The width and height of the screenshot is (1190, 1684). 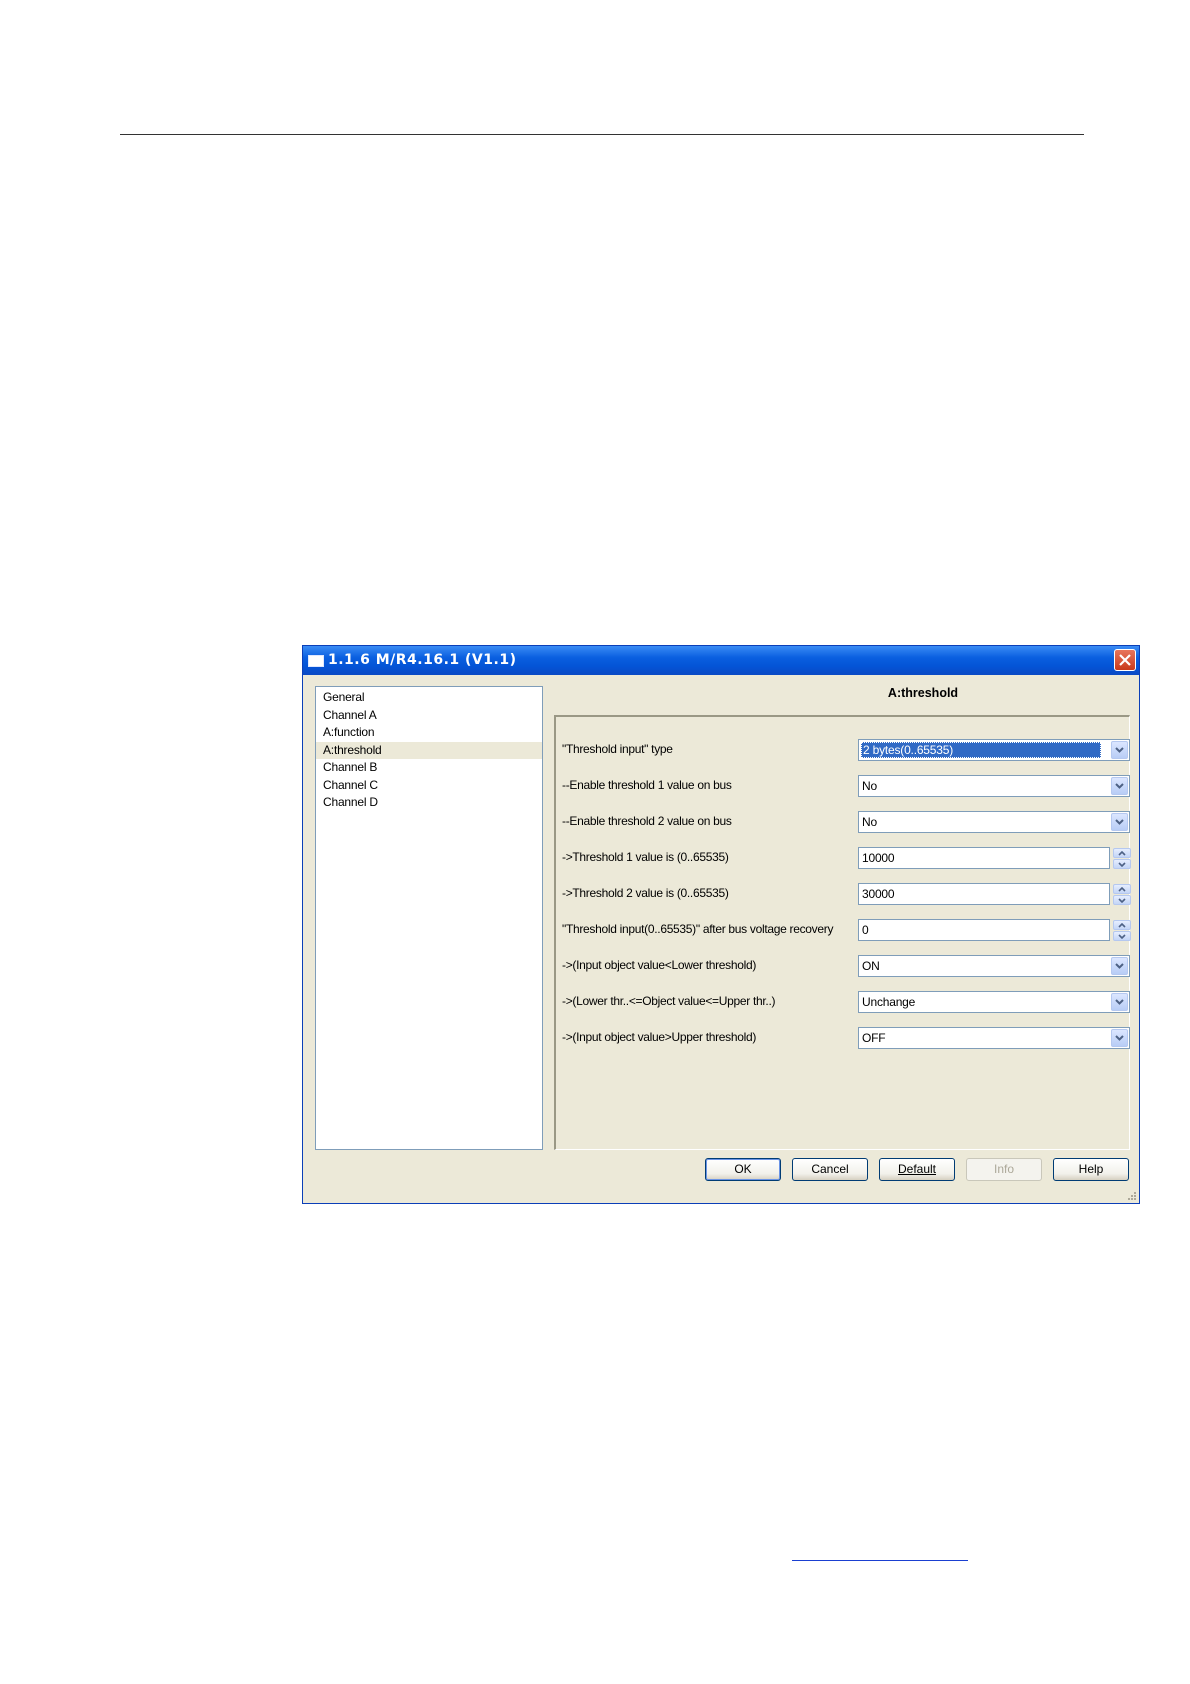 I want to click on control-value: Unchange, so click(x=889, y=1002).